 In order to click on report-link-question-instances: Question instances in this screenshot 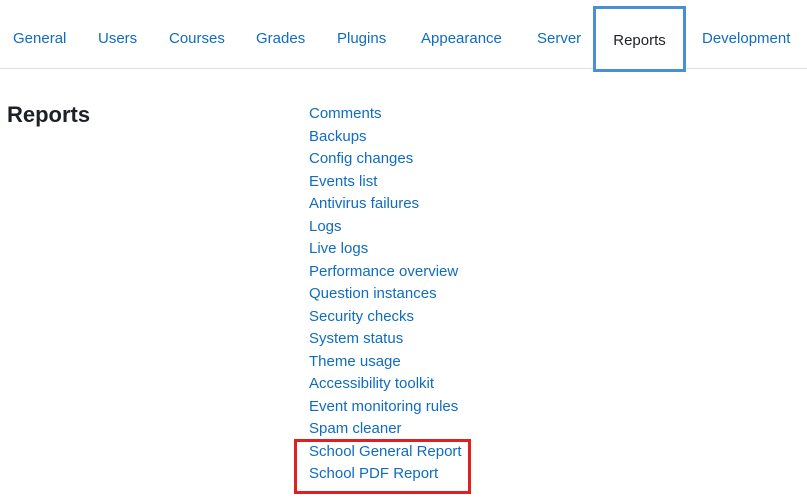, I will do `click(385, 294)`.